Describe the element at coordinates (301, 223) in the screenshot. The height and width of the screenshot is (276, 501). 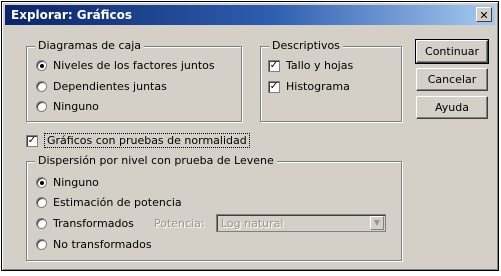
I see `power-select: Log natural ▼` at that location.